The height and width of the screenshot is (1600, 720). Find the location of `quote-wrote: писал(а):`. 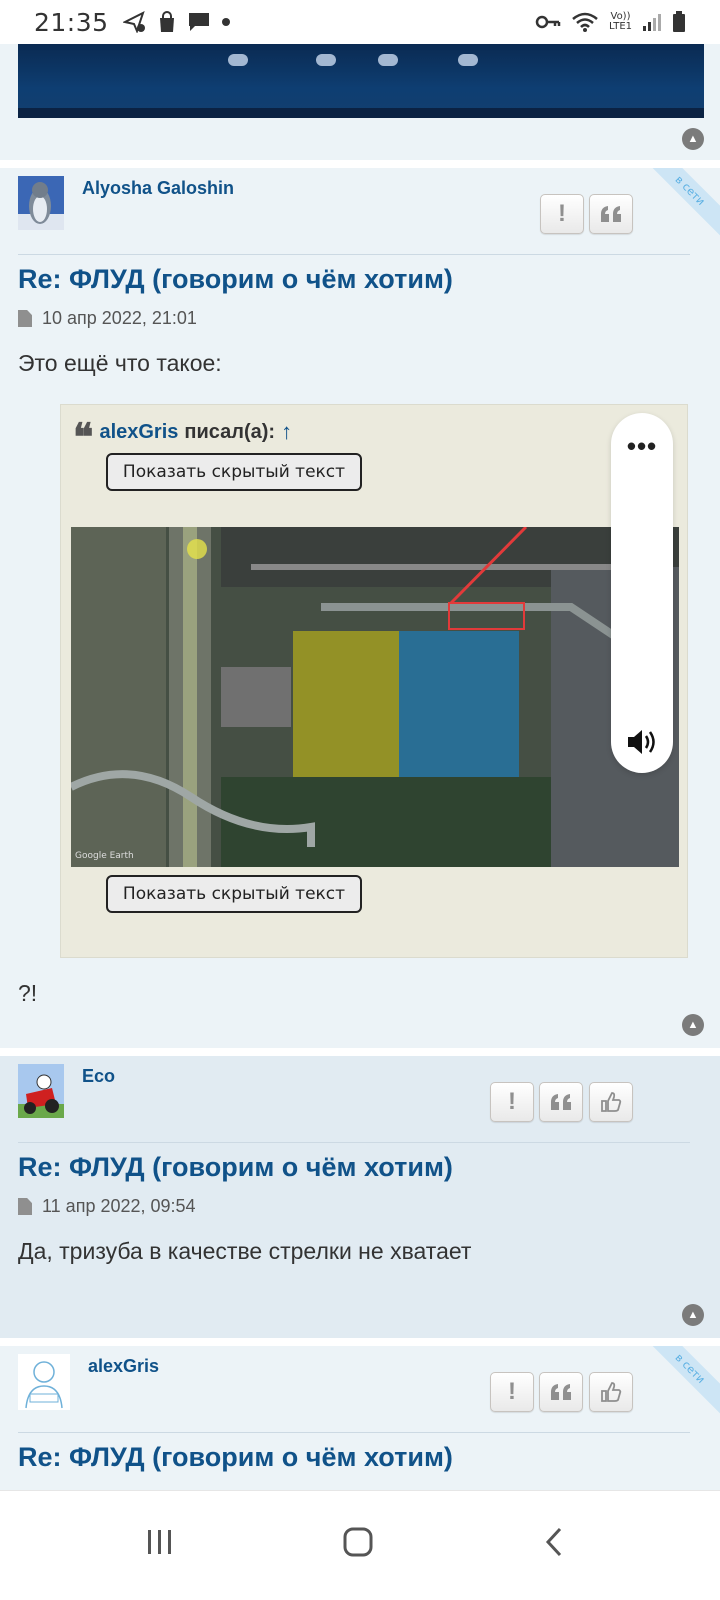

quote-wrote: писал(а): is located at coordinates (230, 431).